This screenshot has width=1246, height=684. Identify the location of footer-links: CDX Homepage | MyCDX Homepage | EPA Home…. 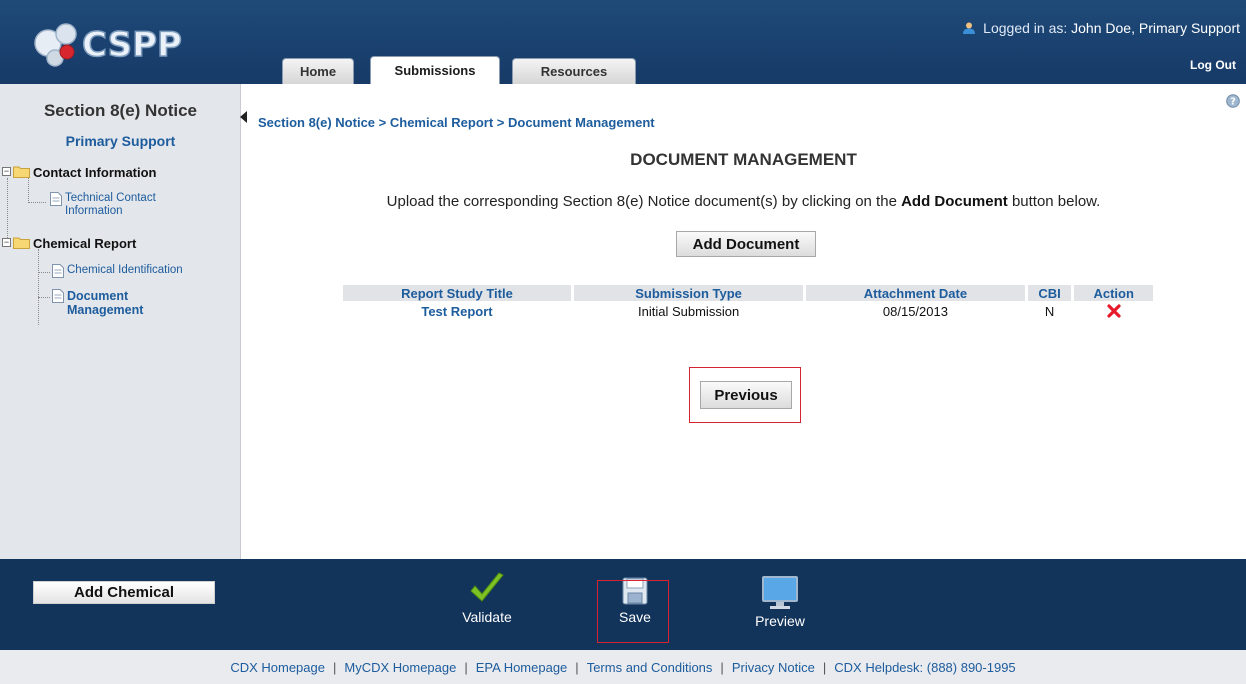
(623, 667).